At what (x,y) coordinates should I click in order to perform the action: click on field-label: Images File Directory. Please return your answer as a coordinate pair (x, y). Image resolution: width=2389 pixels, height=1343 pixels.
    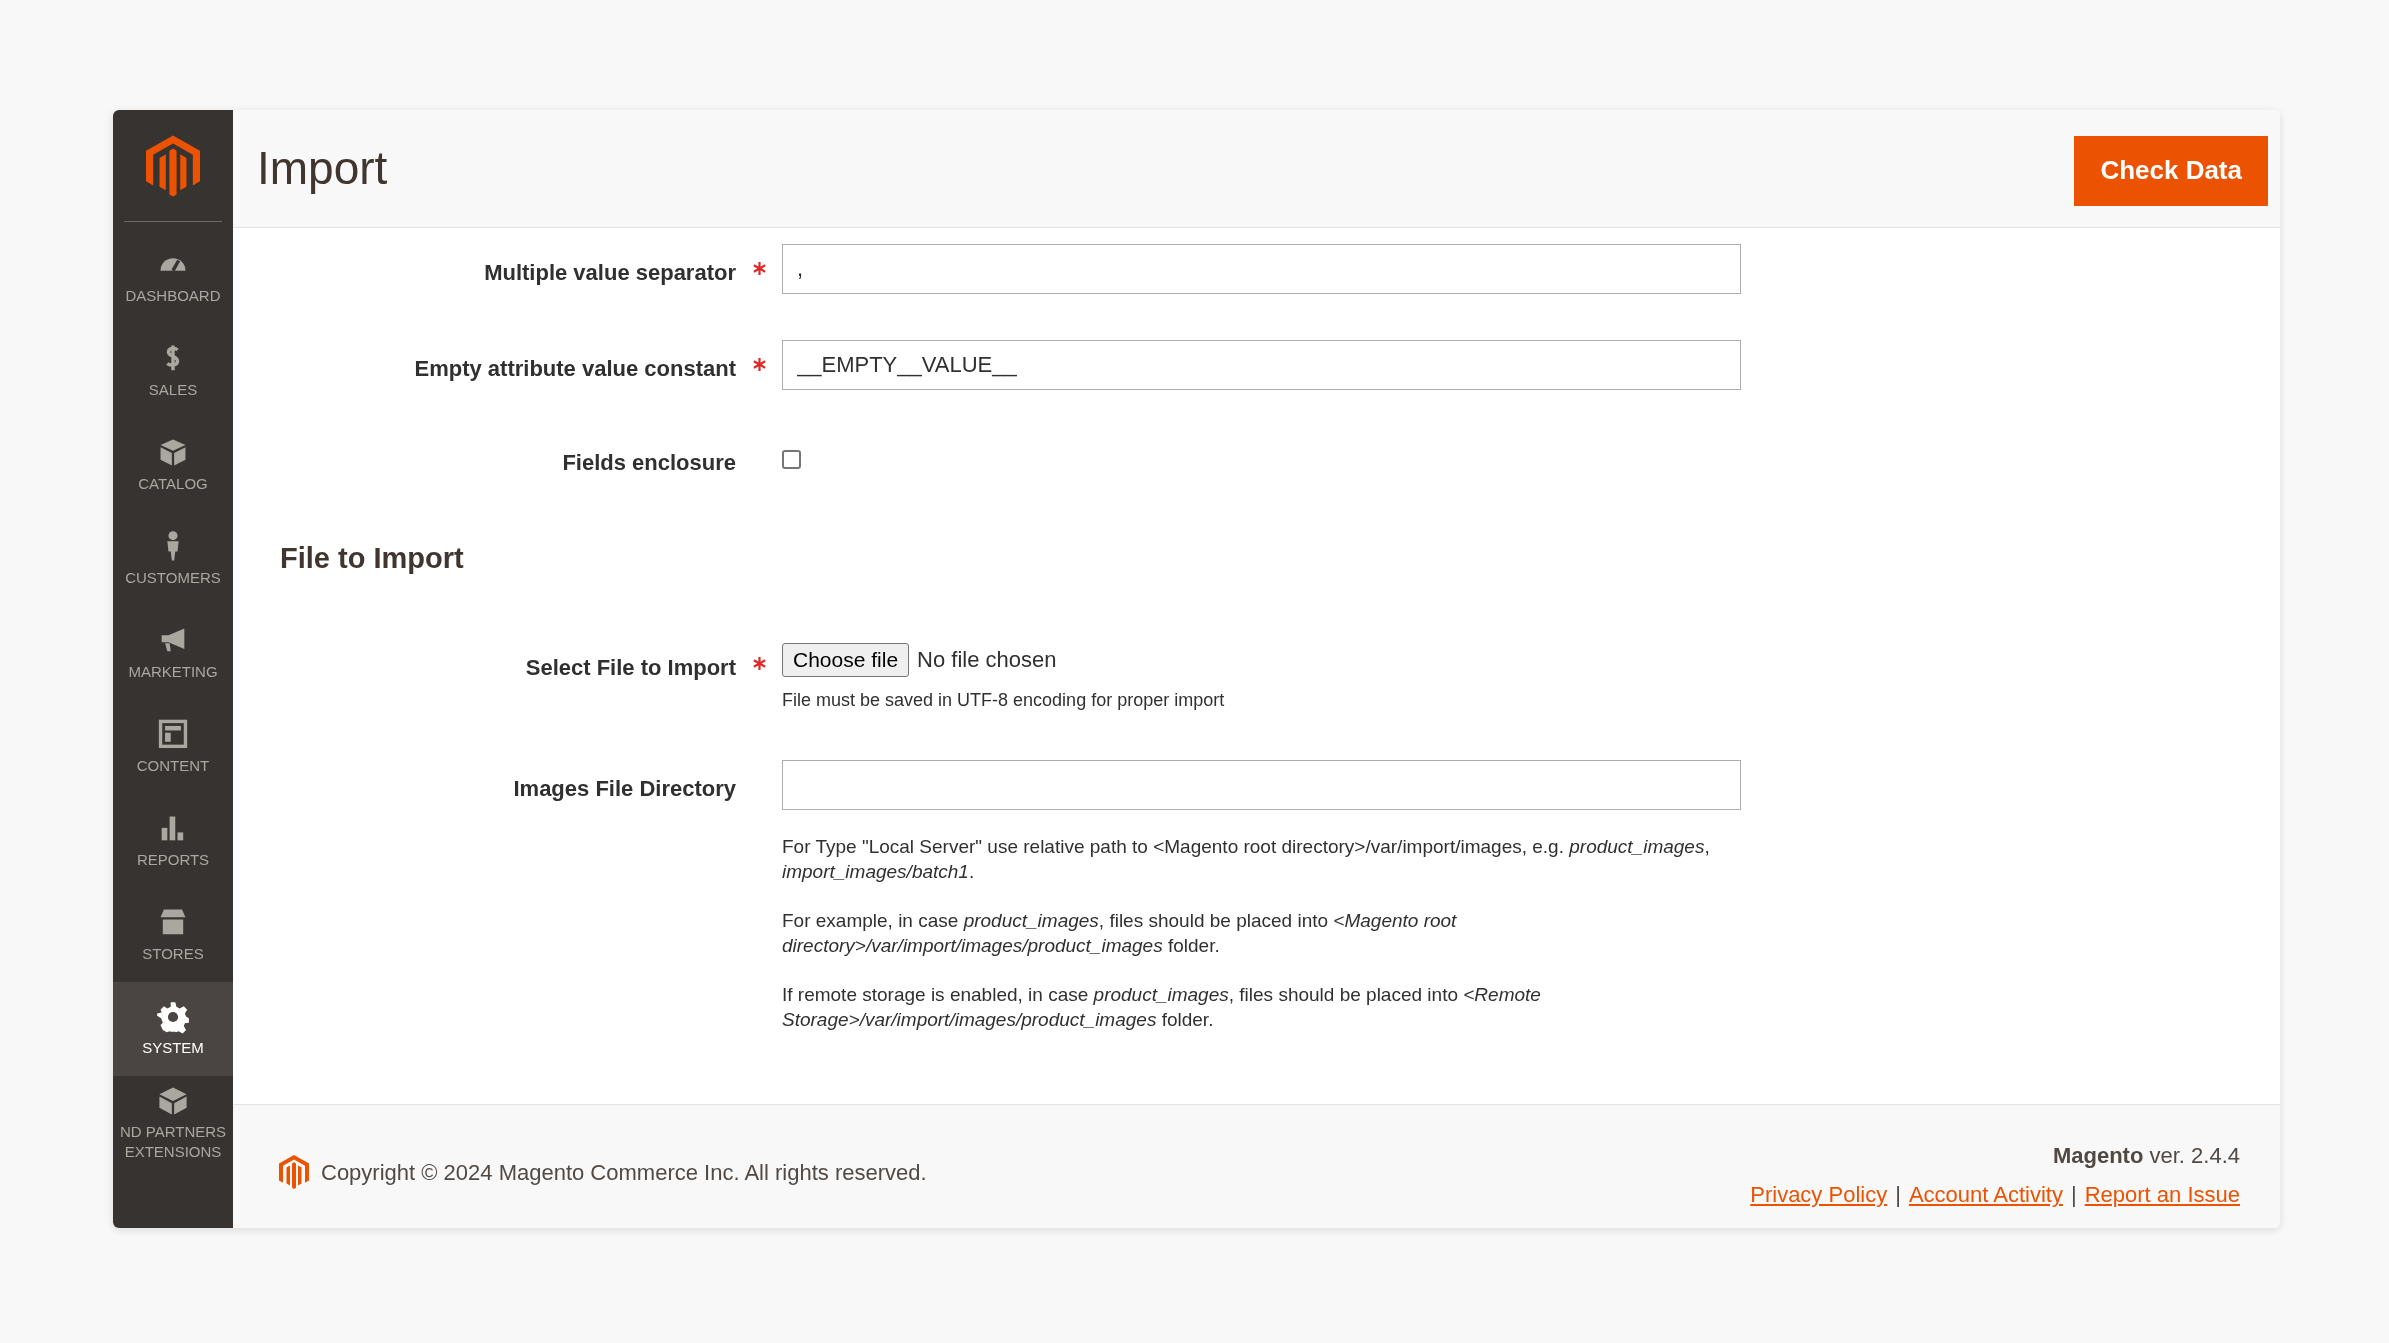
    Looking at the image, I should click on (624, 788).